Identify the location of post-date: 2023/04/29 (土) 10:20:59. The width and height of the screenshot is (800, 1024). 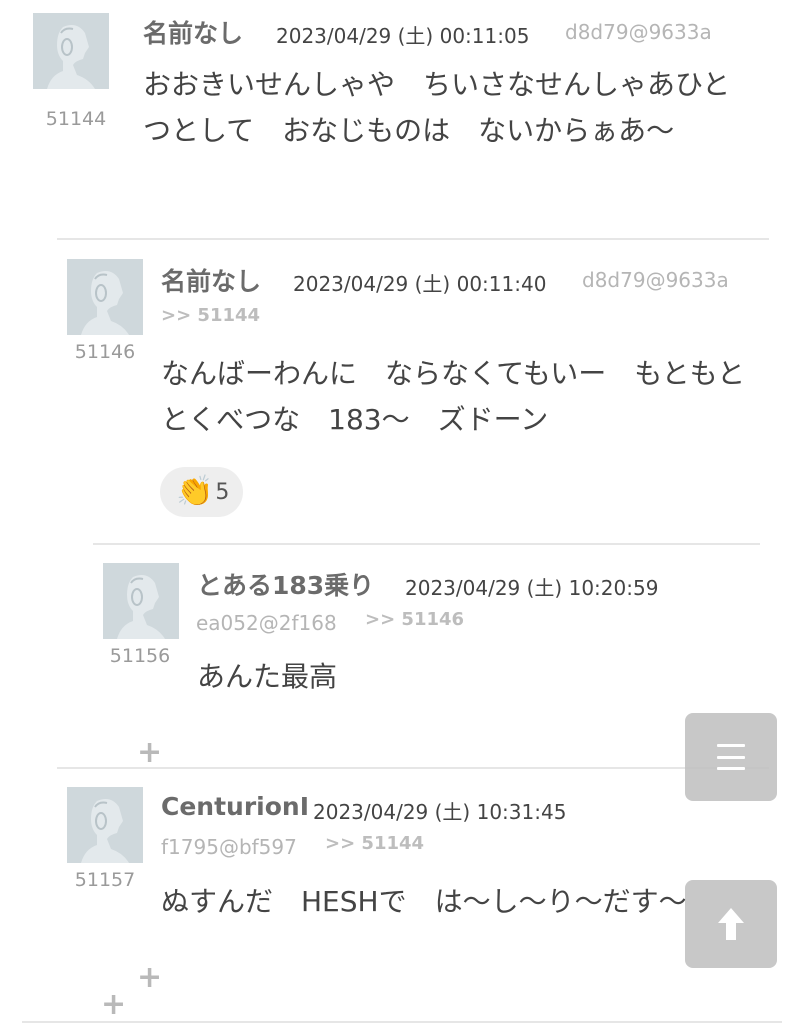
(532, 588).